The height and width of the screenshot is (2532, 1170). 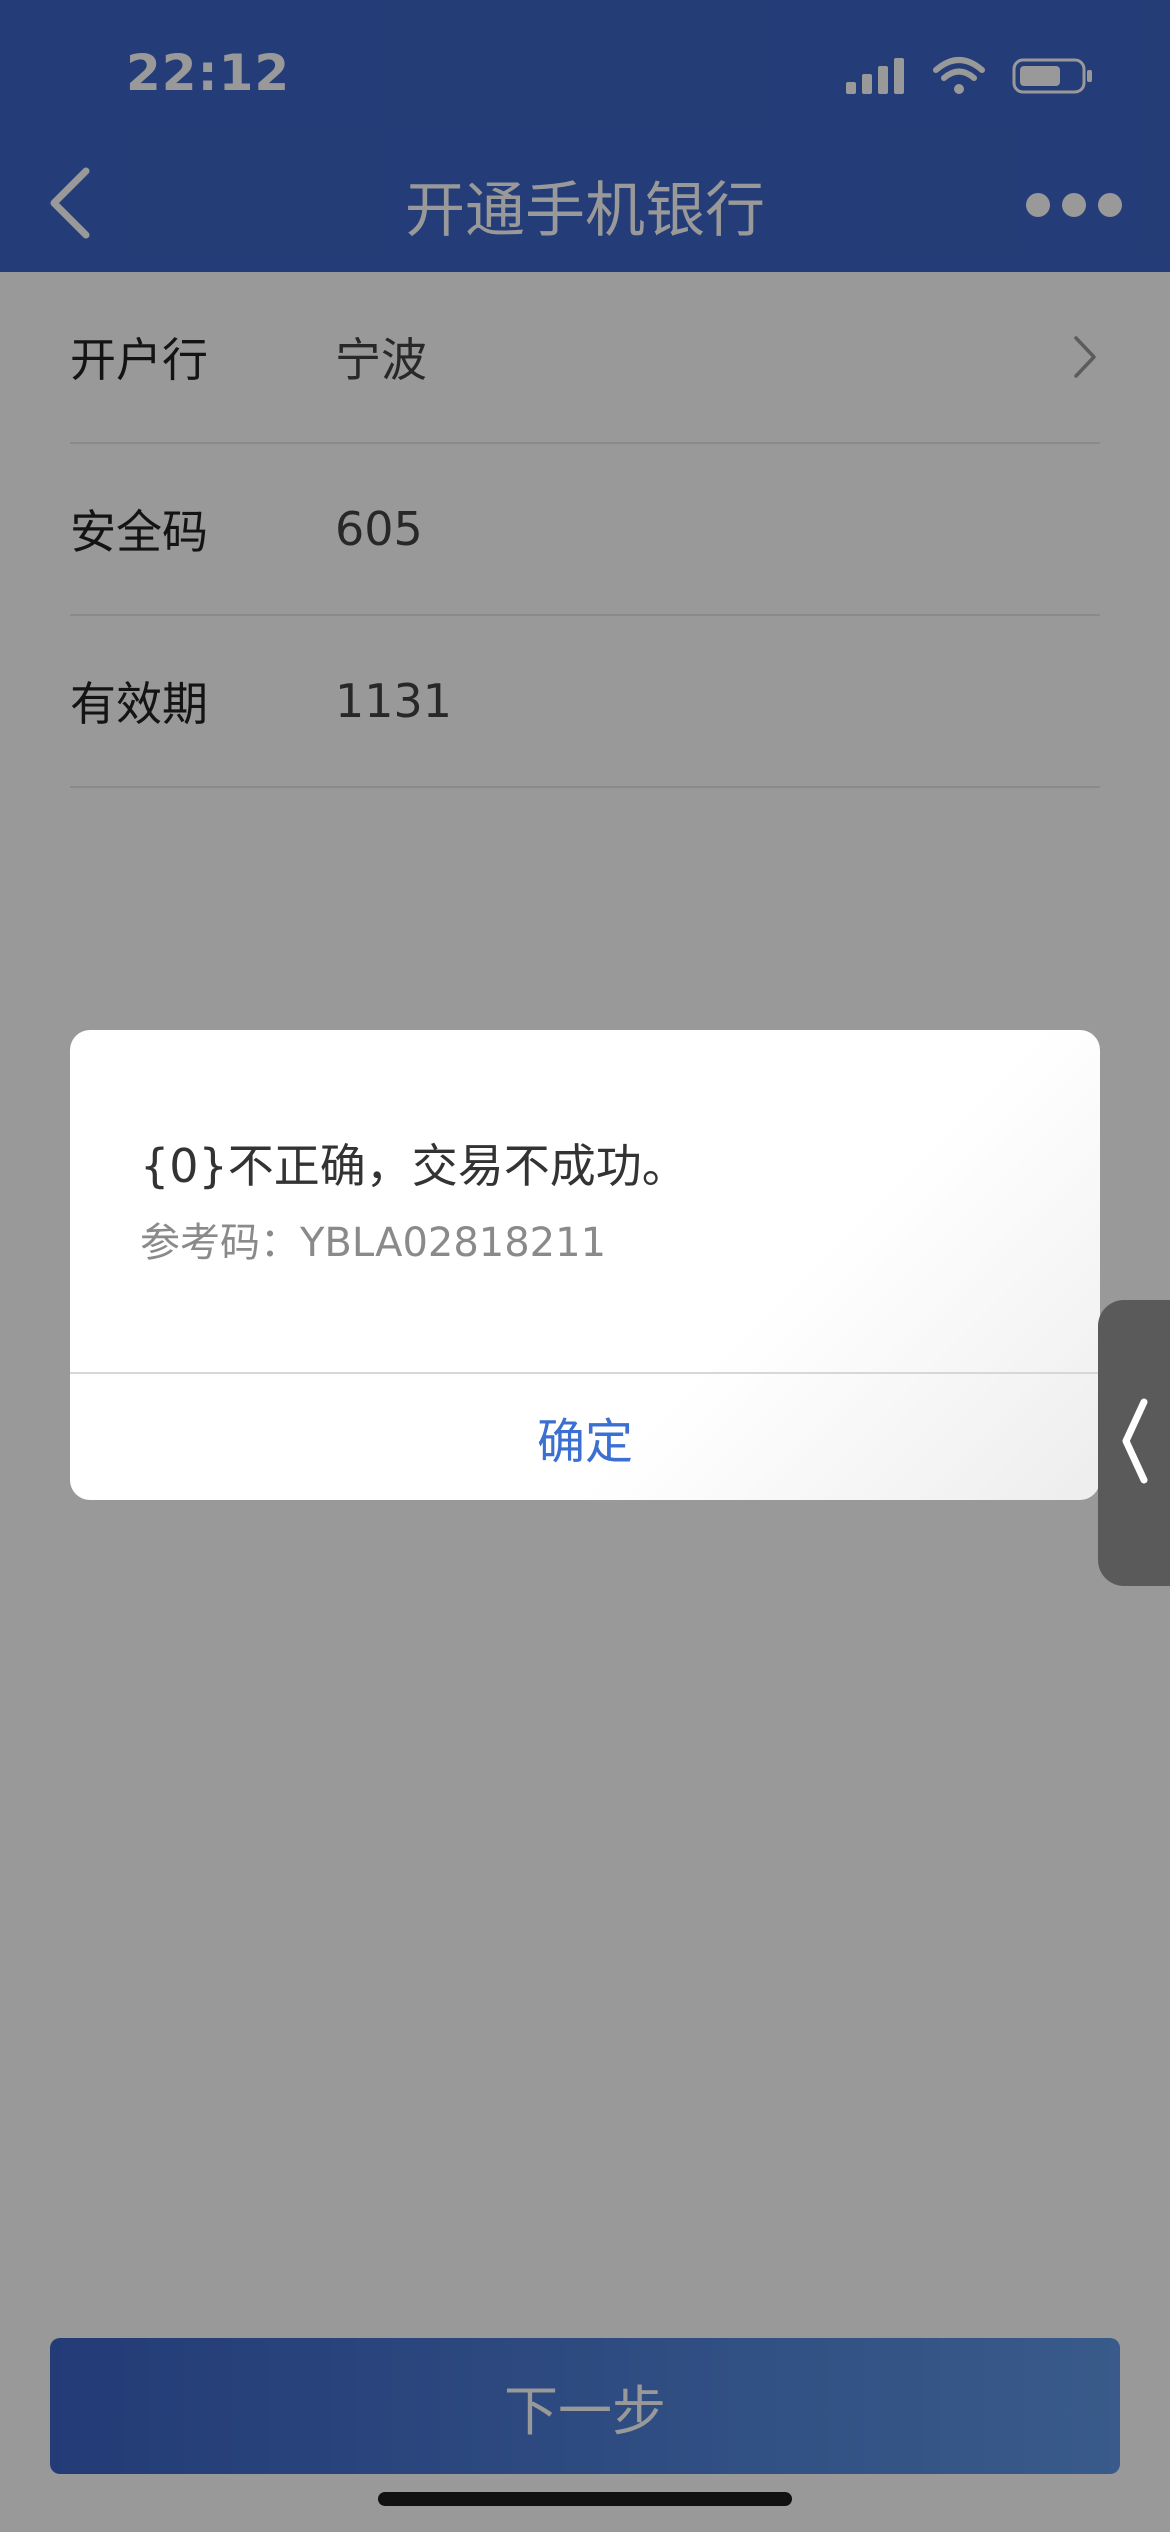 What do you see at coordinates (585, 2499) in the screenshot?
I see `home-indicator` at bounding box center [585, 2499].